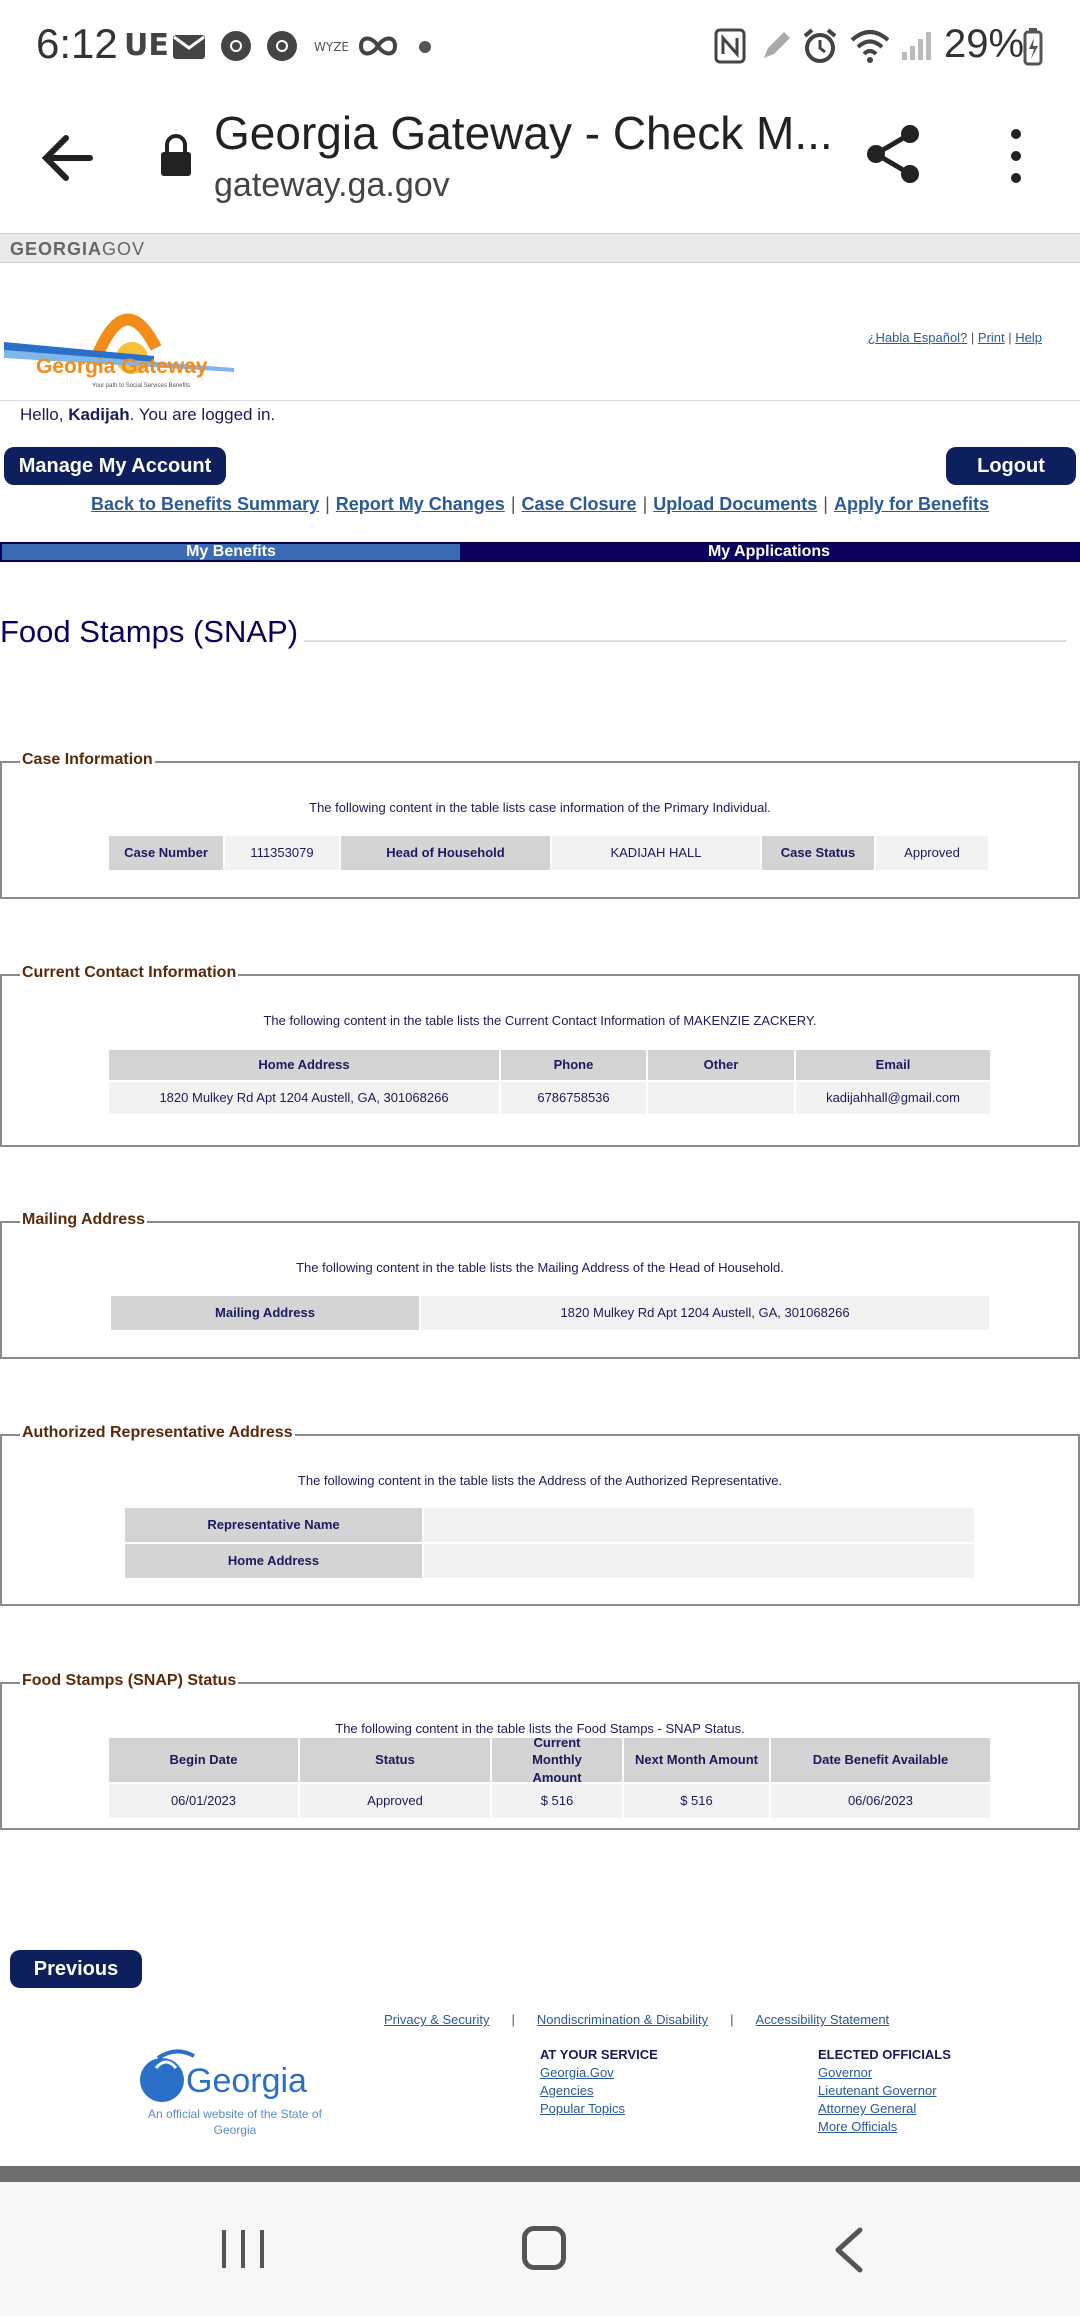 Image resolution: width=1080 pixels, height=2316 pixels. Describe the element at coordinates (395, 1760) in the screenshot. I see `table-header: Status` at that location.